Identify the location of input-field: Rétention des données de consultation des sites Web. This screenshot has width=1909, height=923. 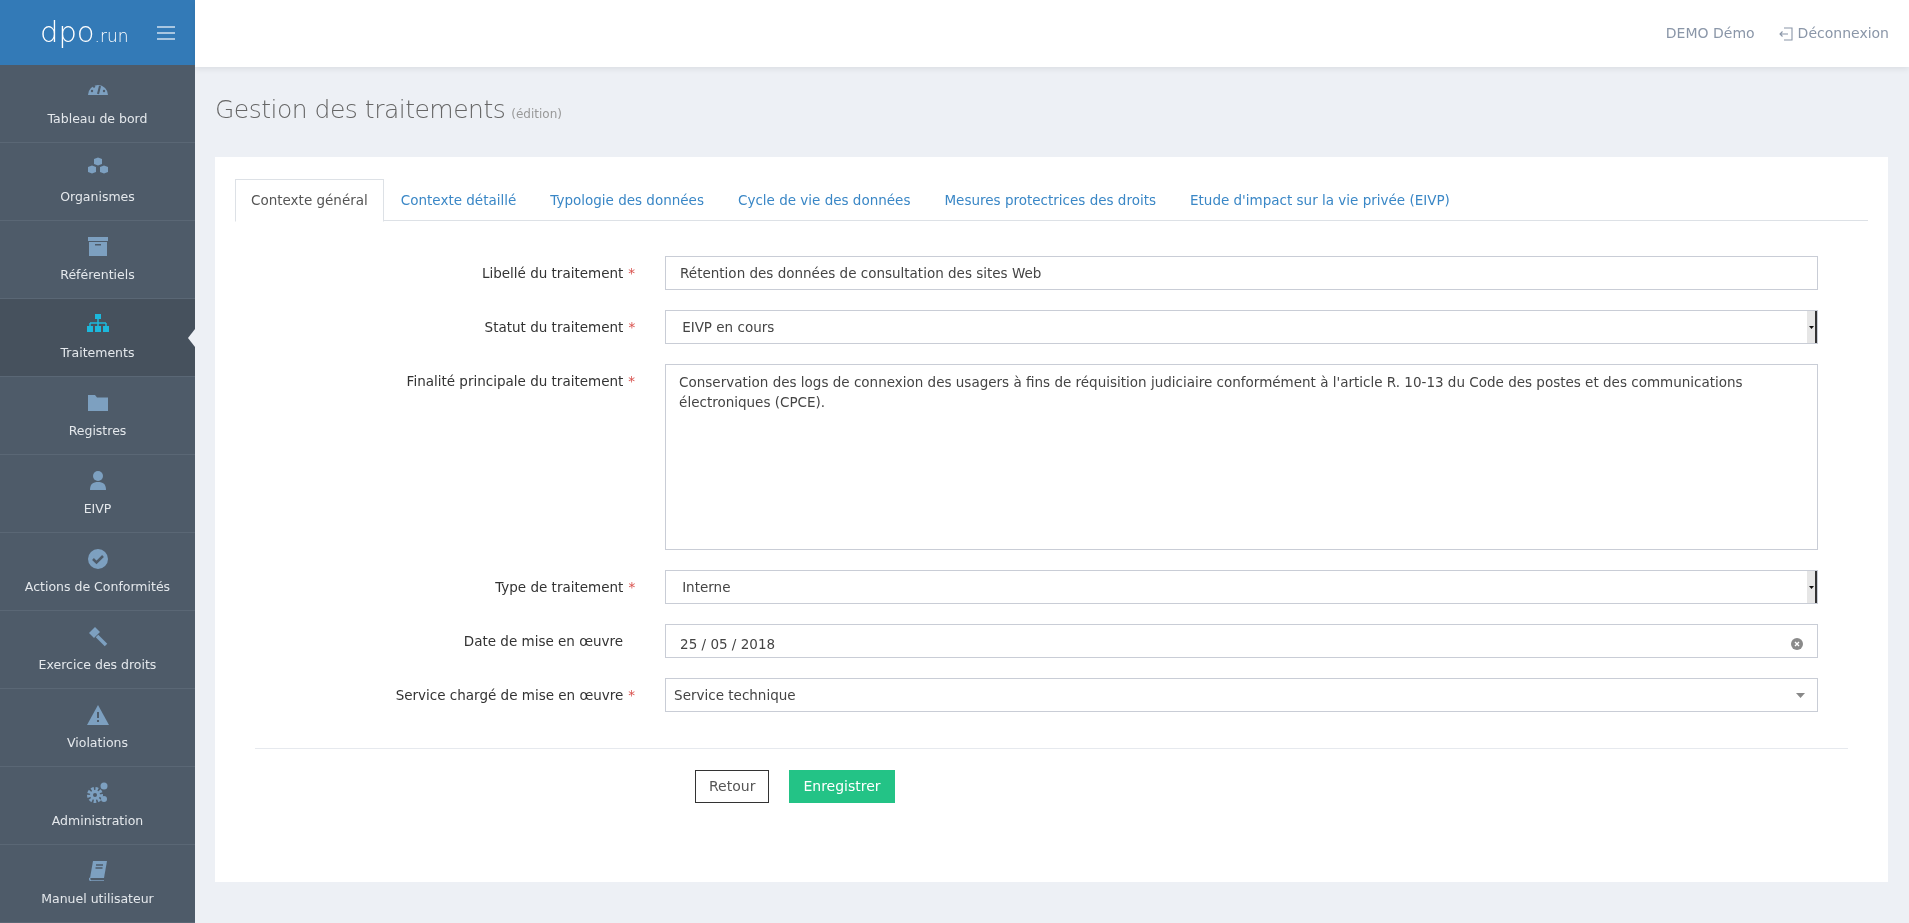
(1241, 273).